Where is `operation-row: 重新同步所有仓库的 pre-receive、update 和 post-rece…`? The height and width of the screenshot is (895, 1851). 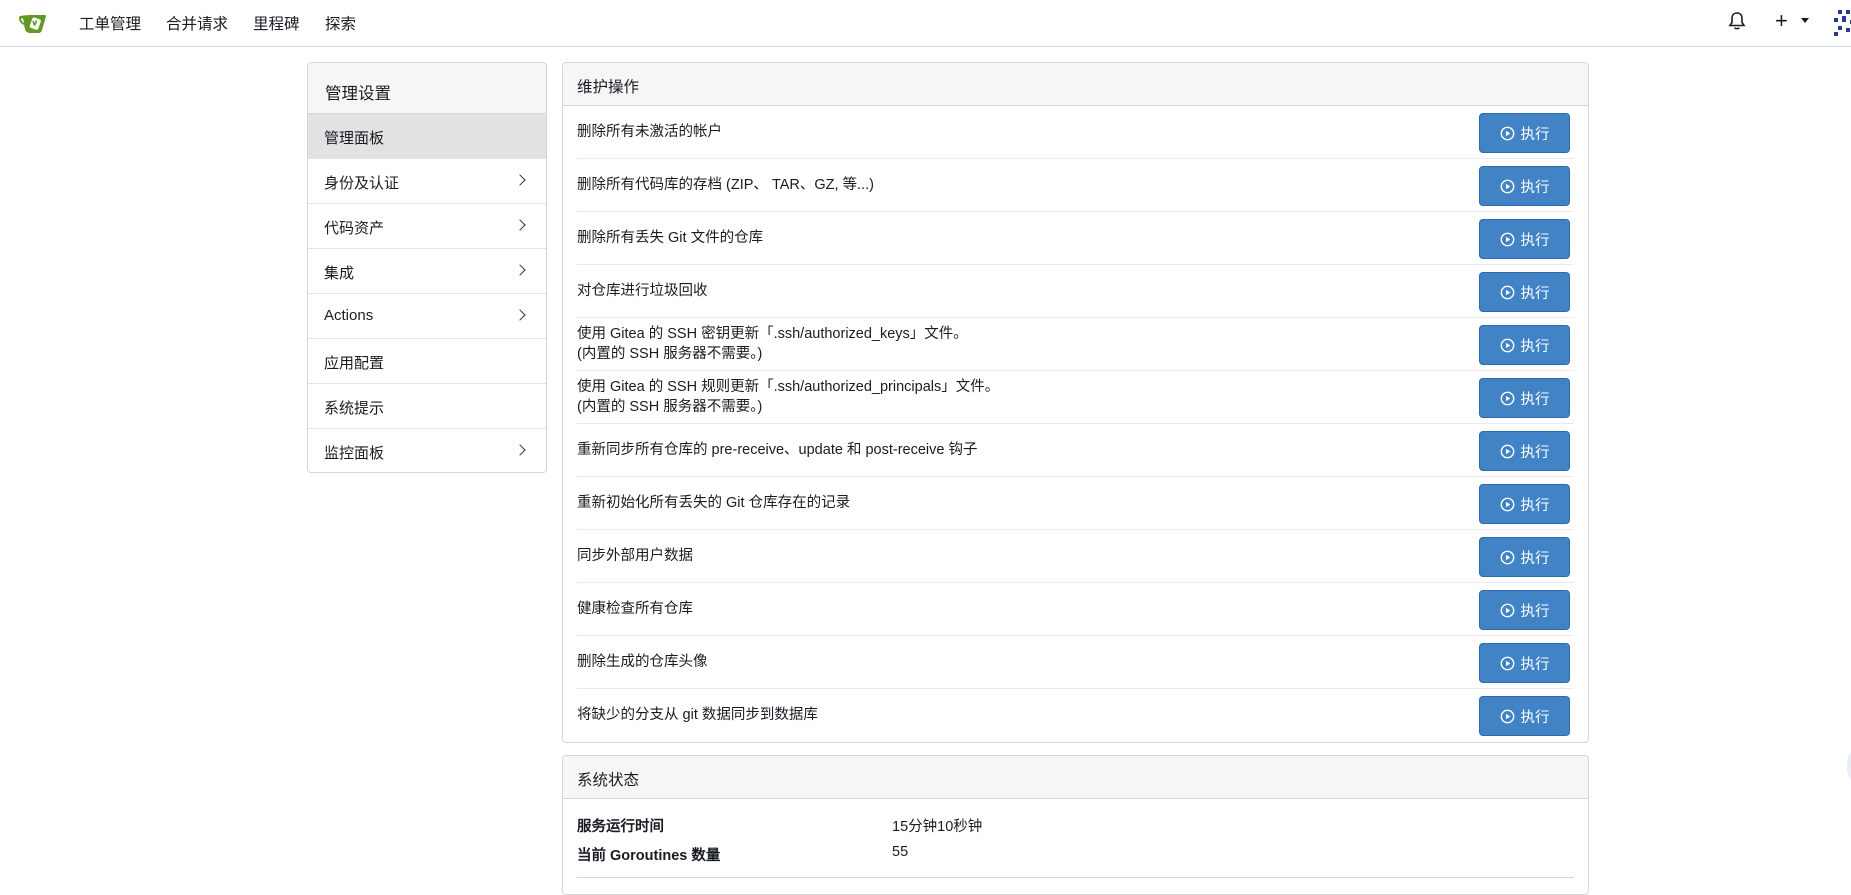
operation-row: 重新同步所有仓库的 pre-receive、update 和 post-rece… is located at coordinates (1075, 450).